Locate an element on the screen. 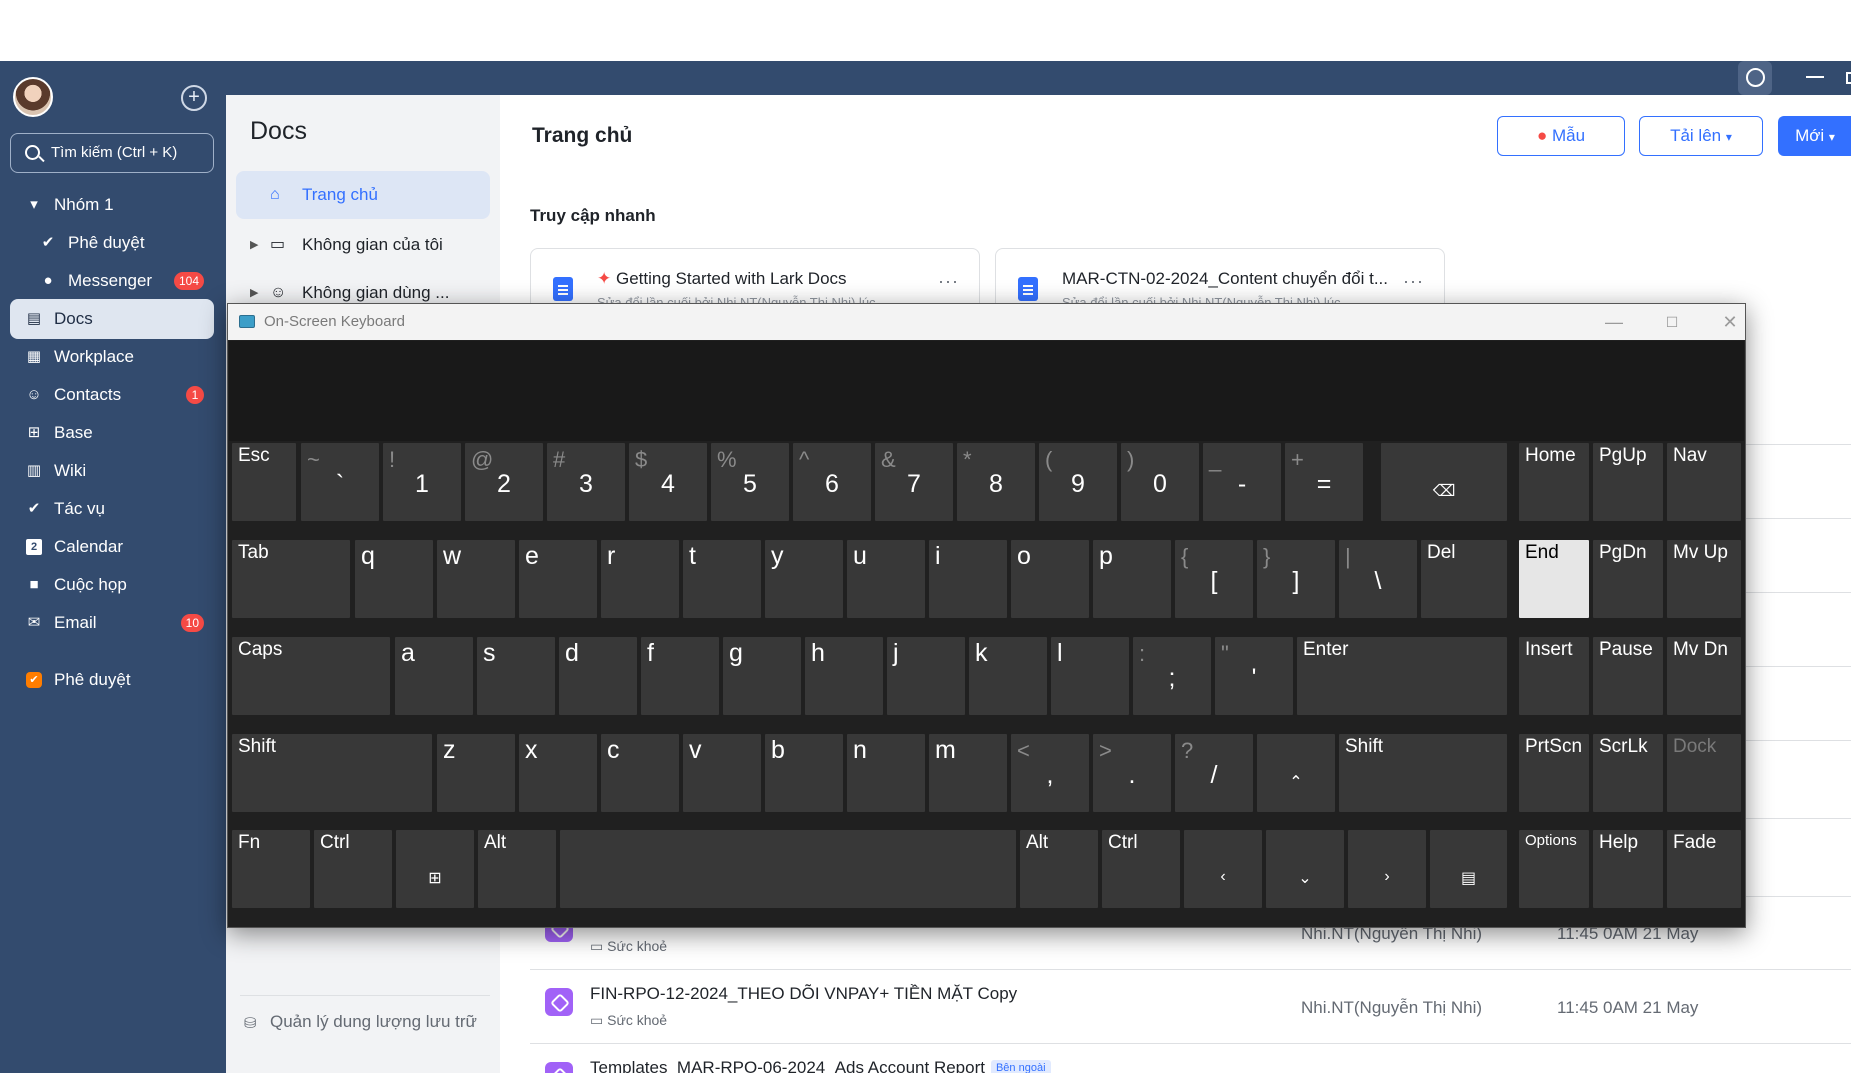 The image size is (1851, 1073). search-input: Tìm kiếm (Ctrl + K) is located at coordinates (112, 153).